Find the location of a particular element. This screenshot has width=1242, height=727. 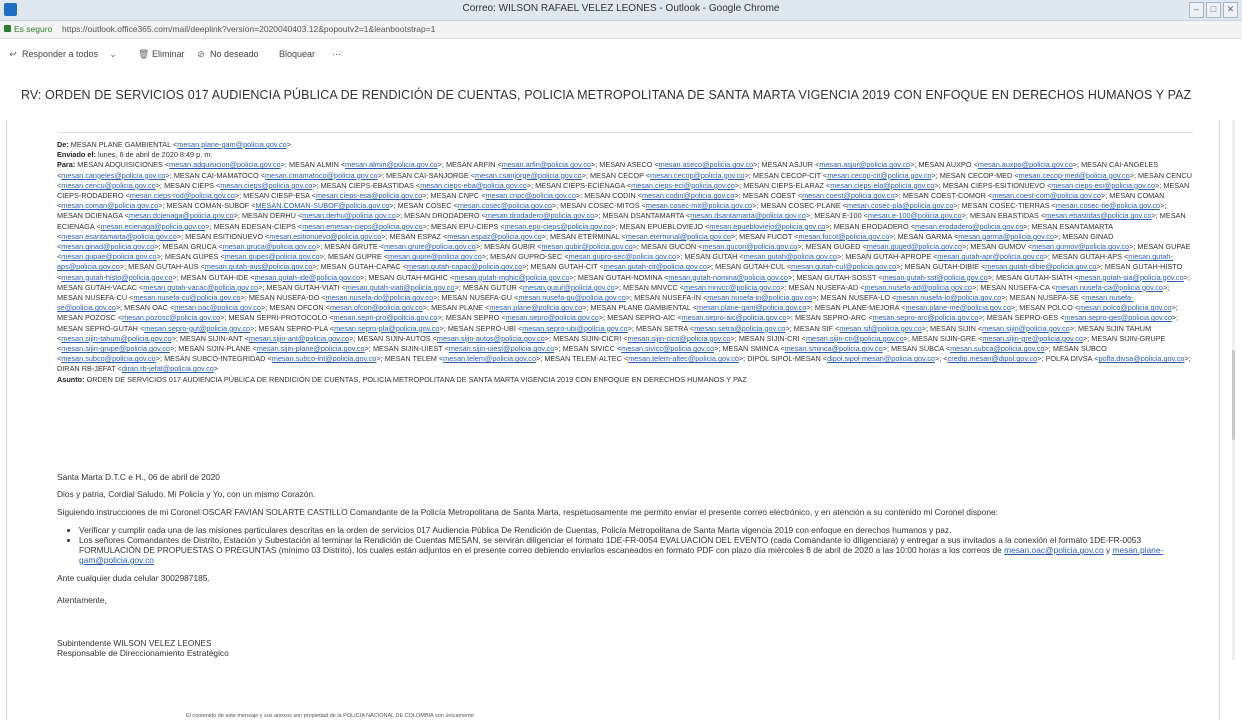

recipient-email-link: MESAN.COMAN-SUBOF@policia.gov.co is located at coordinates (323, 205).